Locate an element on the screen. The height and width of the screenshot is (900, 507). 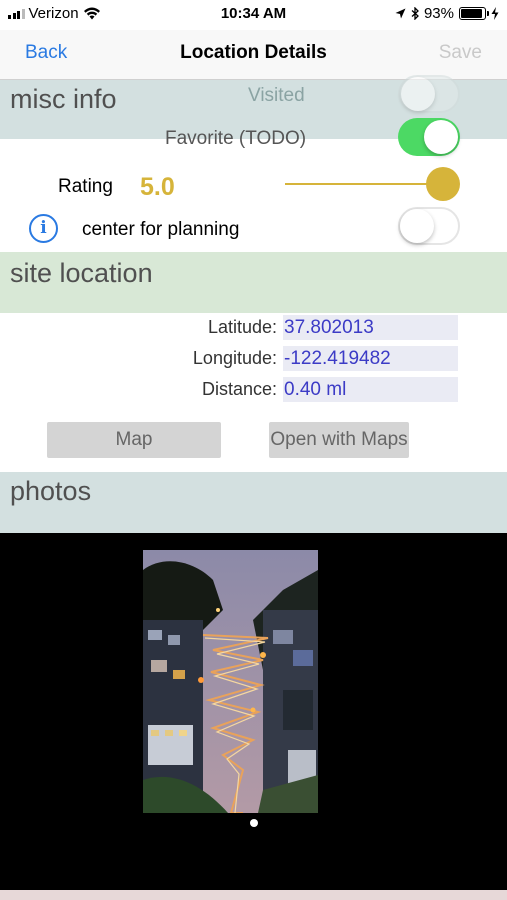
visited-toggle is located at coordinates (429, 94).